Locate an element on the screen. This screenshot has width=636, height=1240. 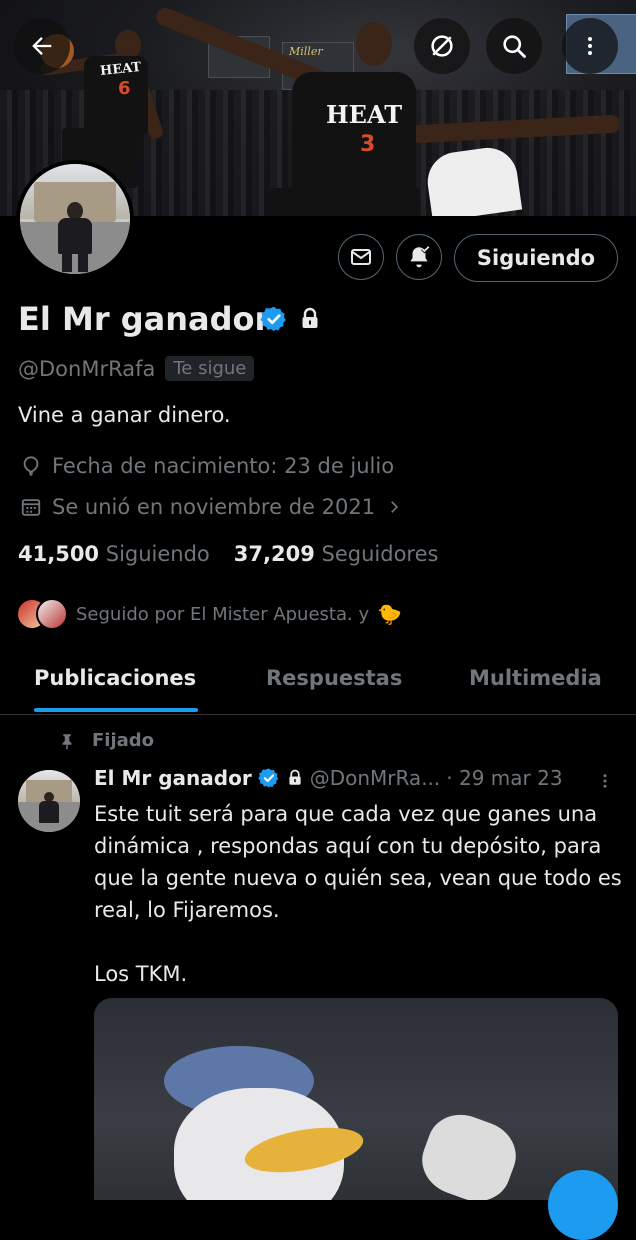
display-name: El Mr ganador is located at coordinates (144, 319).